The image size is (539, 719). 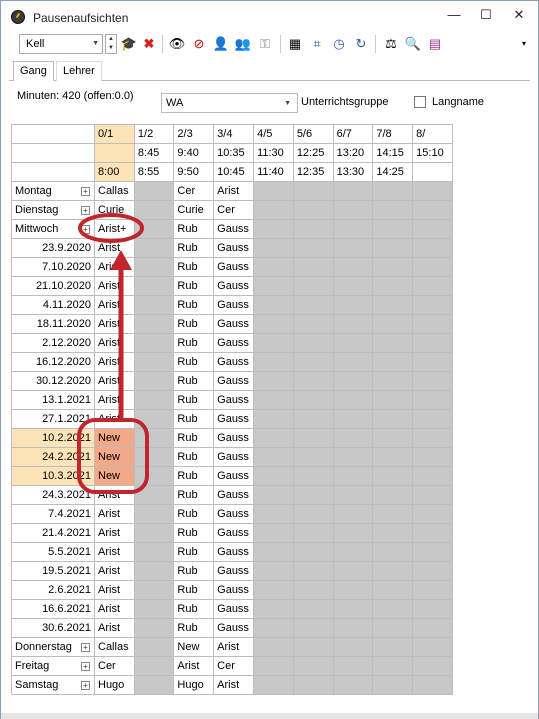 I want to click on row-header-cell: 16.6.2021, so click(x=53, y=609).